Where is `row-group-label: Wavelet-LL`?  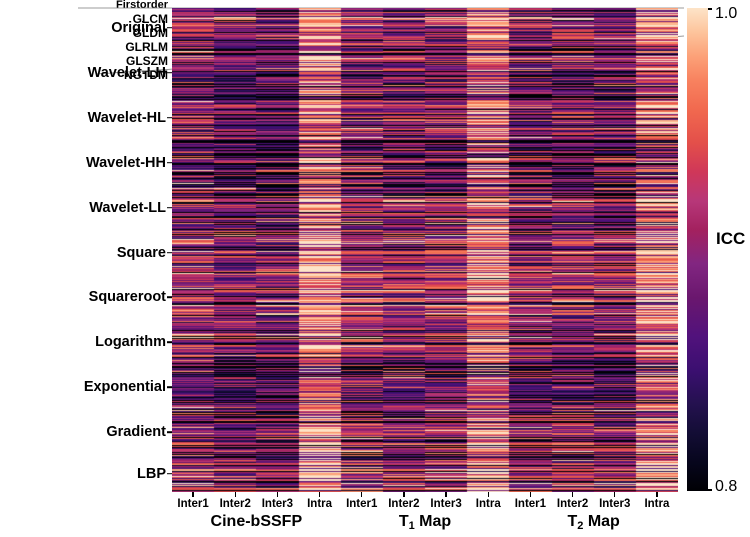 row-group-label: Wavelet-LL is located at coordinates (127, 207).